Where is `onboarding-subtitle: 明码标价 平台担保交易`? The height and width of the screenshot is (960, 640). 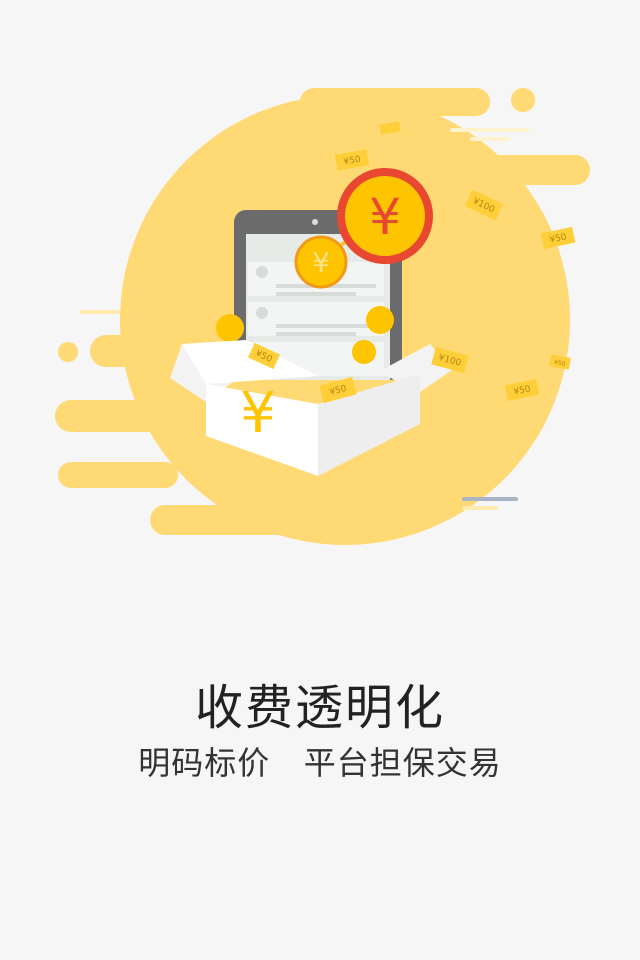
onboarding-subtitle: 明码标价 平台担保交易 is located at coordinates (320, 763).